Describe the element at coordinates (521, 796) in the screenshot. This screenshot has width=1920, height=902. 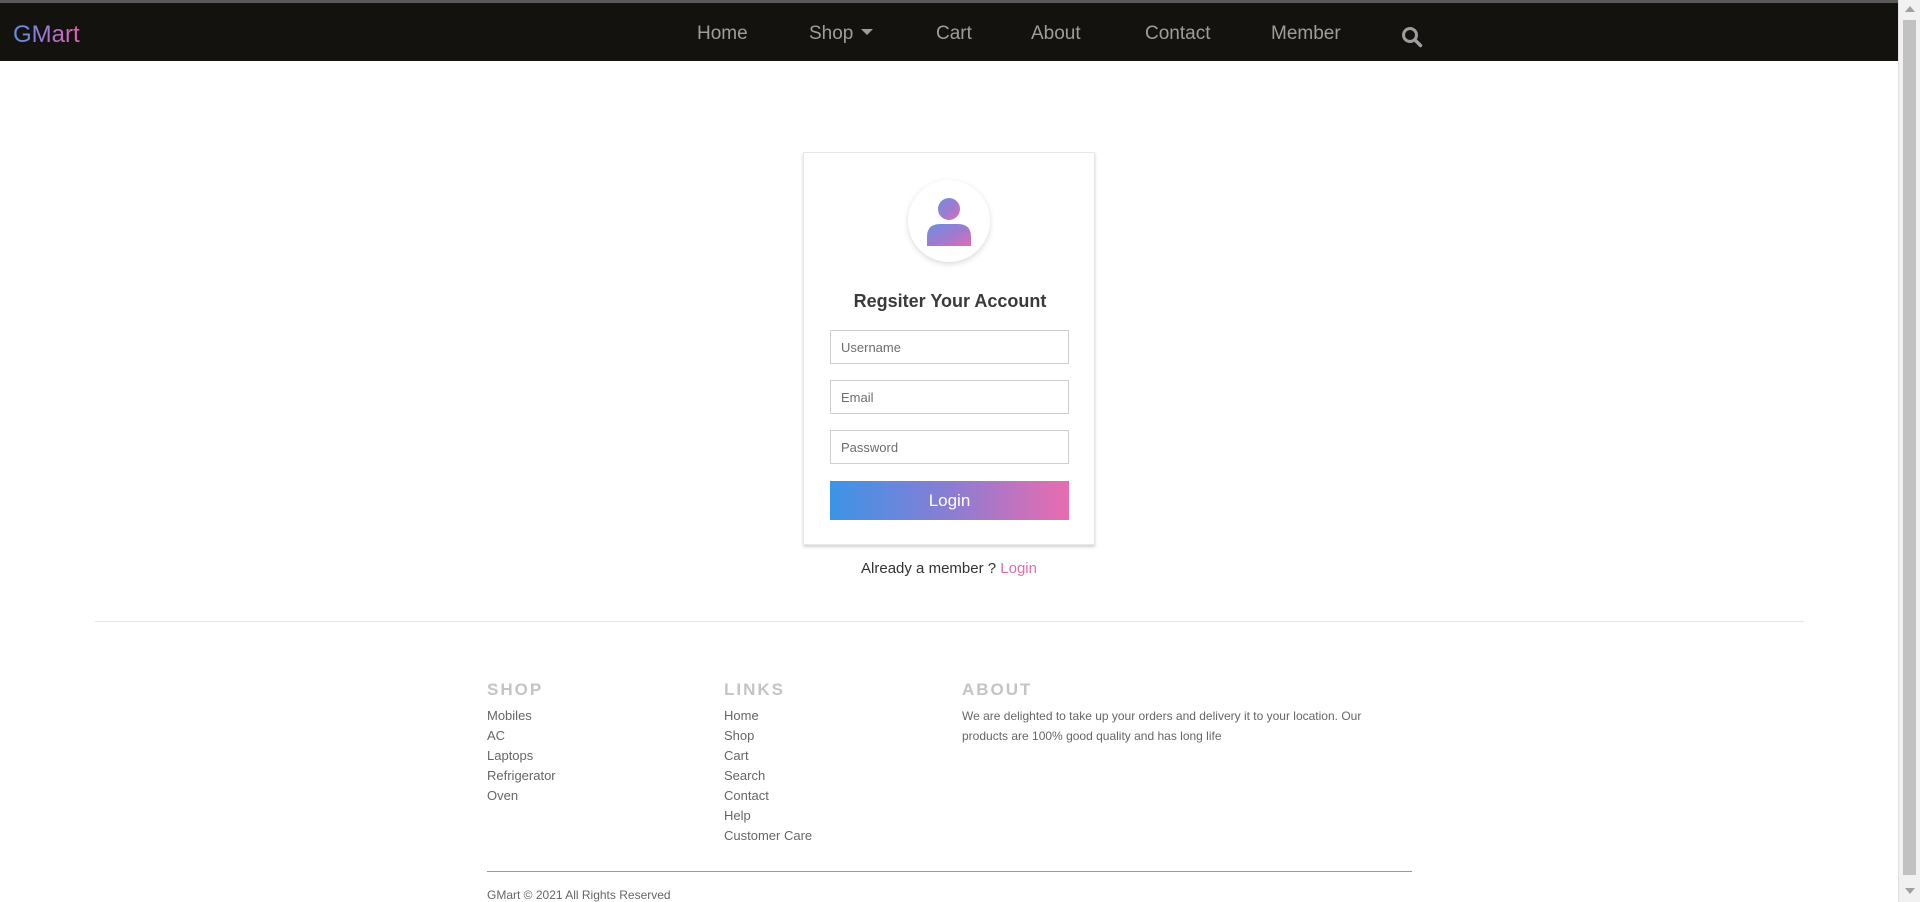
I see `footer-shop-item: Oven` at that location.